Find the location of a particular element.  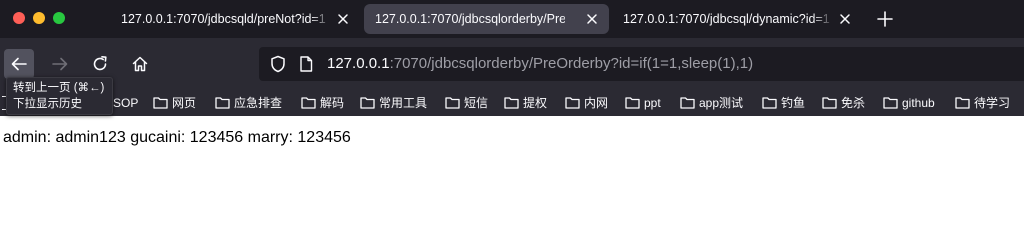

forward-button is located at coordinates (60, 64).